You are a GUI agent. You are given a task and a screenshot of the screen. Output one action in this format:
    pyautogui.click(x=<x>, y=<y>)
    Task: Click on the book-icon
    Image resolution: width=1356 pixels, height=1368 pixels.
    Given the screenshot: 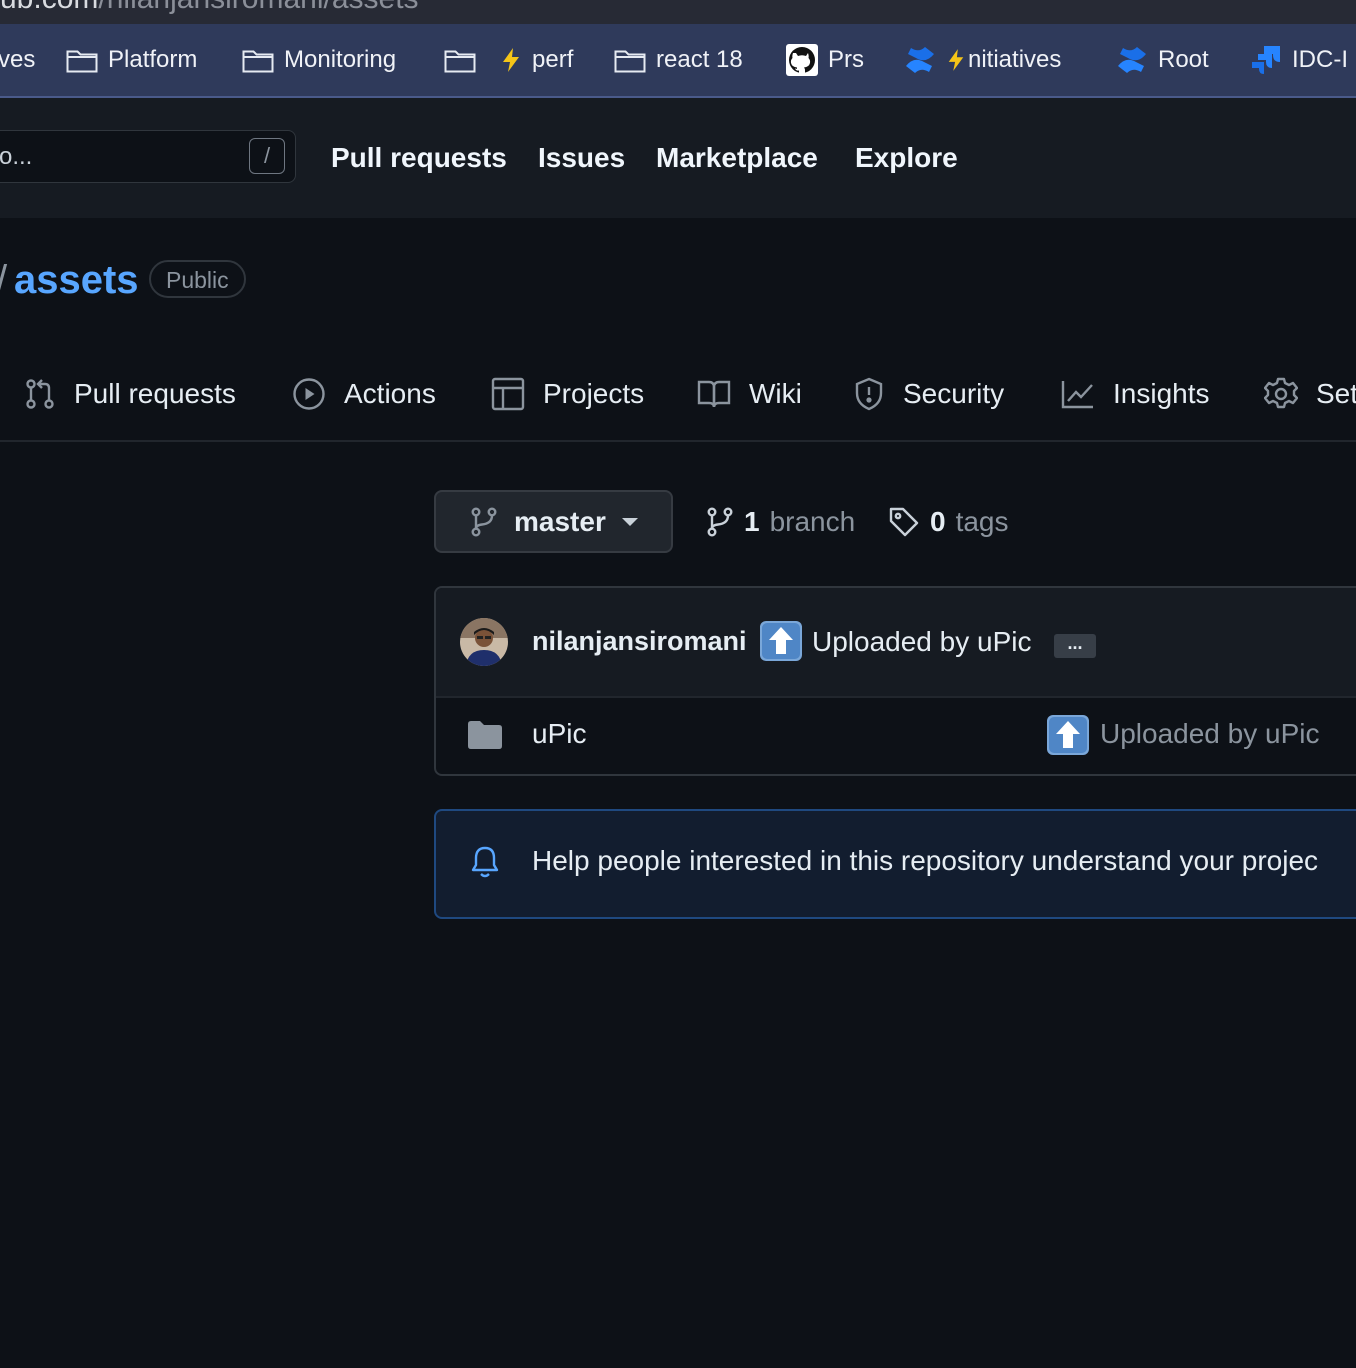 What is the action you would take?
    pyautogui.click(x=714, y=394)
    